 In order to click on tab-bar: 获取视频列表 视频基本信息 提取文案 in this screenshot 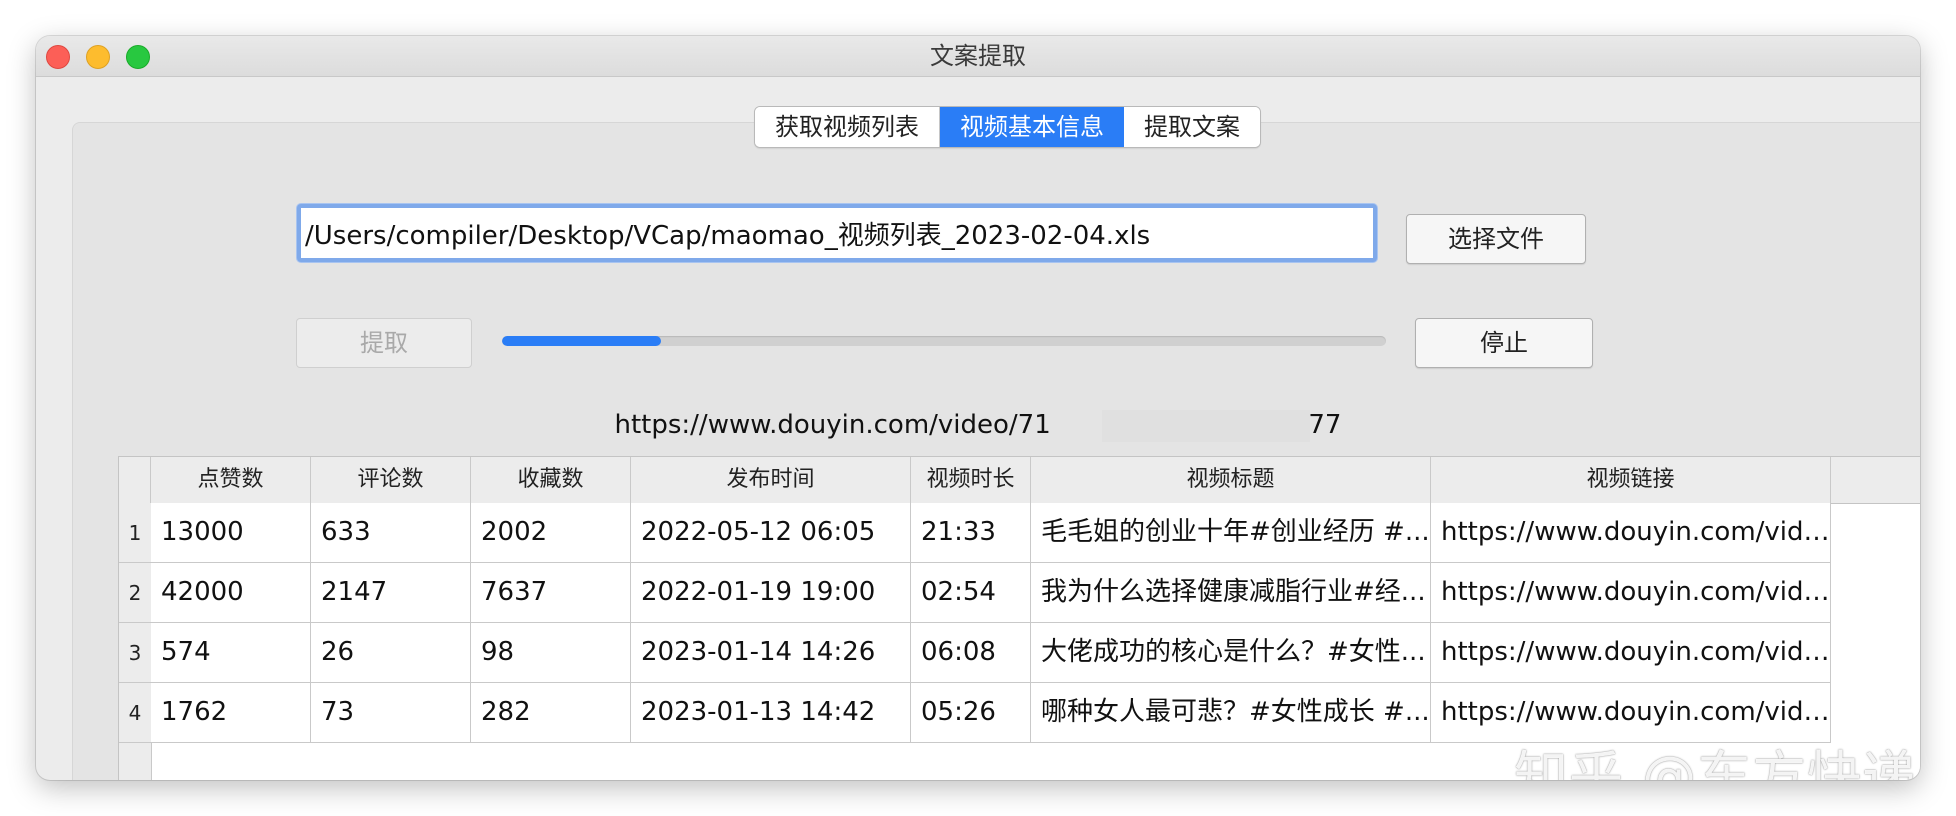, I will do `click(1007, 127)`.